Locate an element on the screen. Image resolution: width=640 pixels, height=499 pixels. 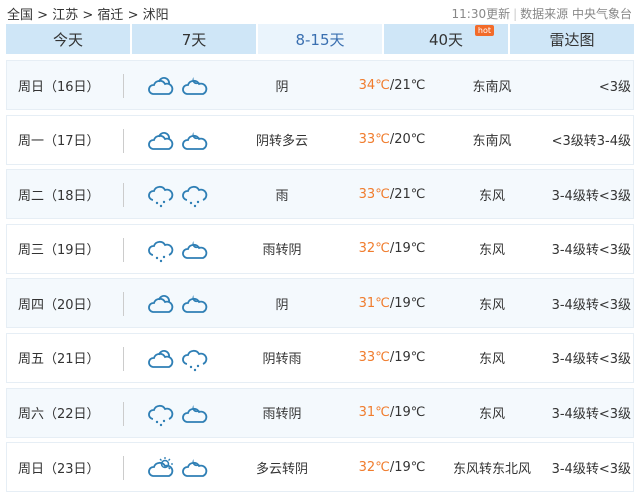
tab-label: 今天 is located at coordinates (67, 39).